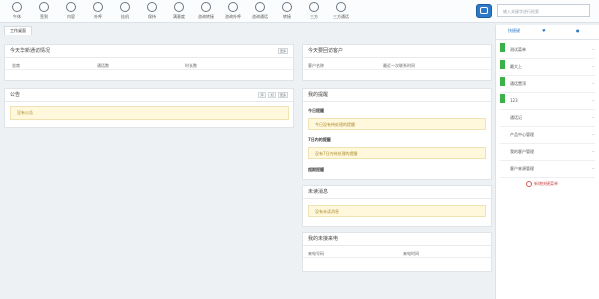 The image size is (599, 299). I want to click on toolbar-label: 保持, so click(152, 16).